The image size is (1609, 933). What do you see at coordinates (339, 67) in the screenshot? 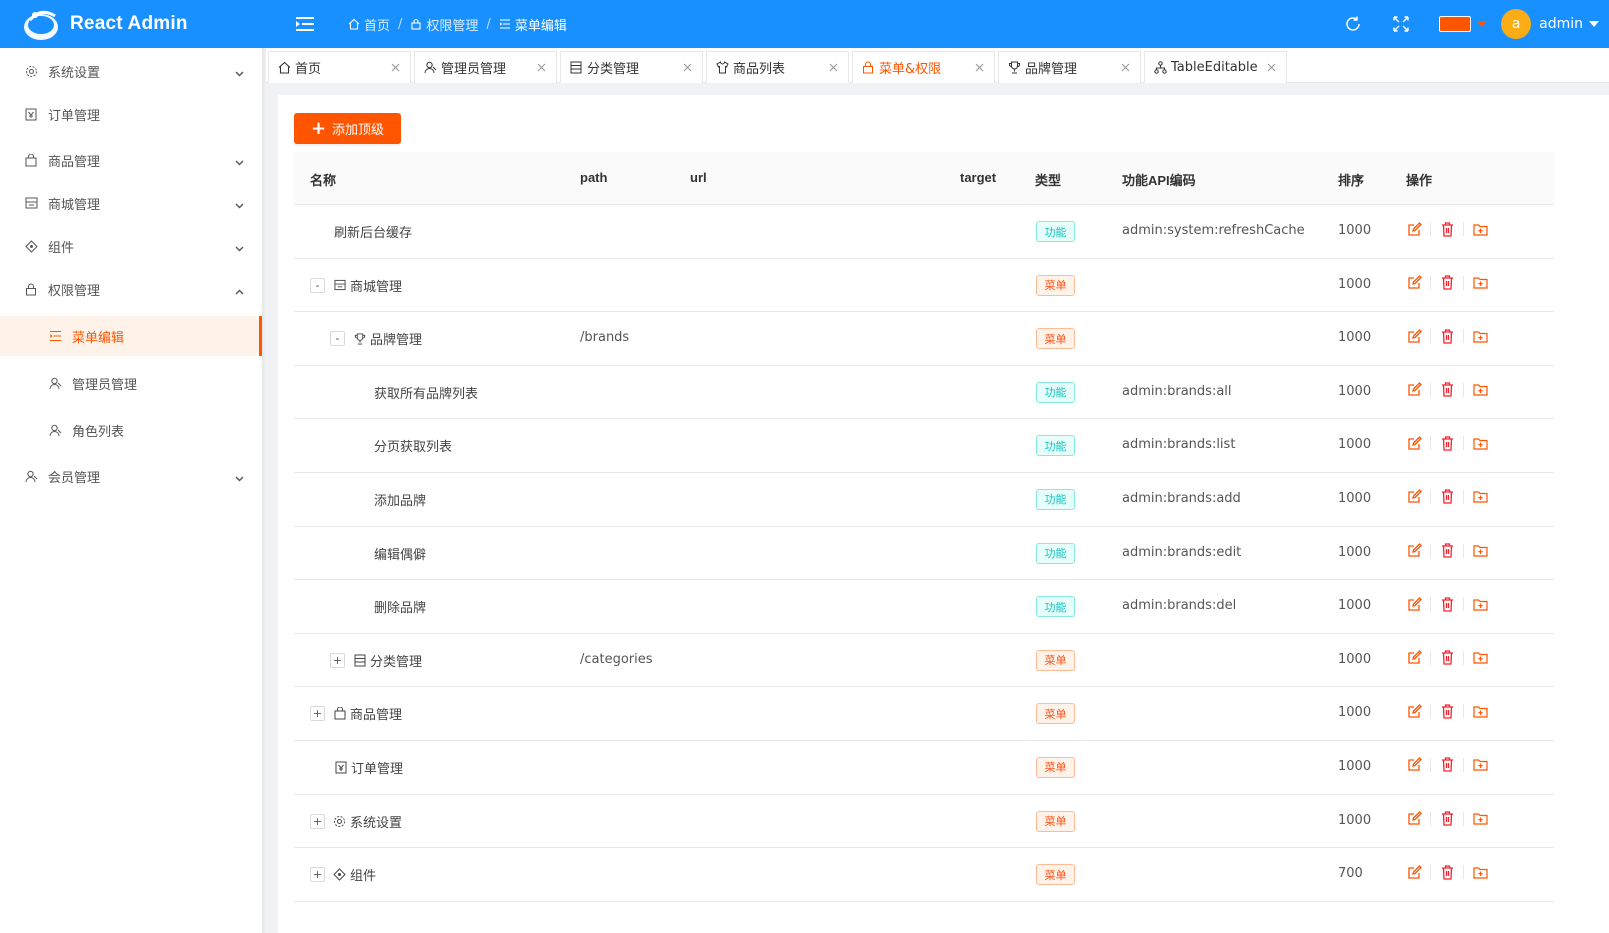
I see `tab-home: 首页` at bounding box center [339, 67].